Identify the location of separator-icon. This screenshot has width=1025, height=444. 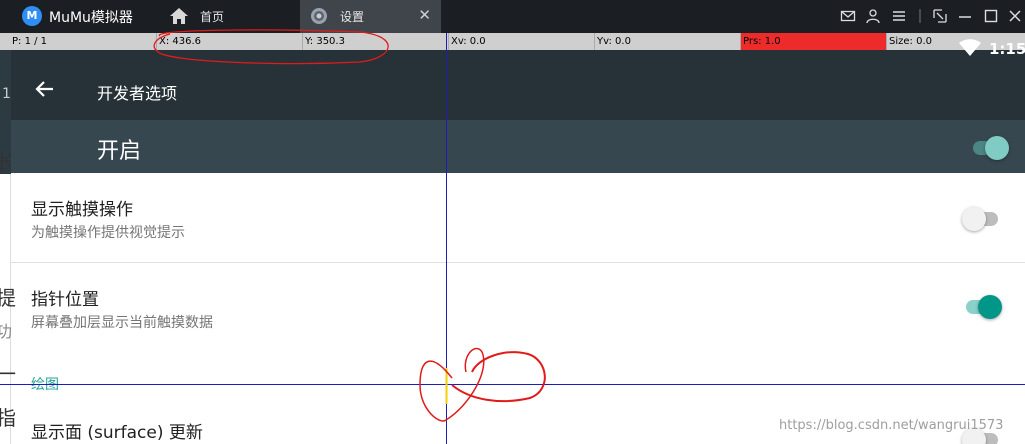
(920, 16).